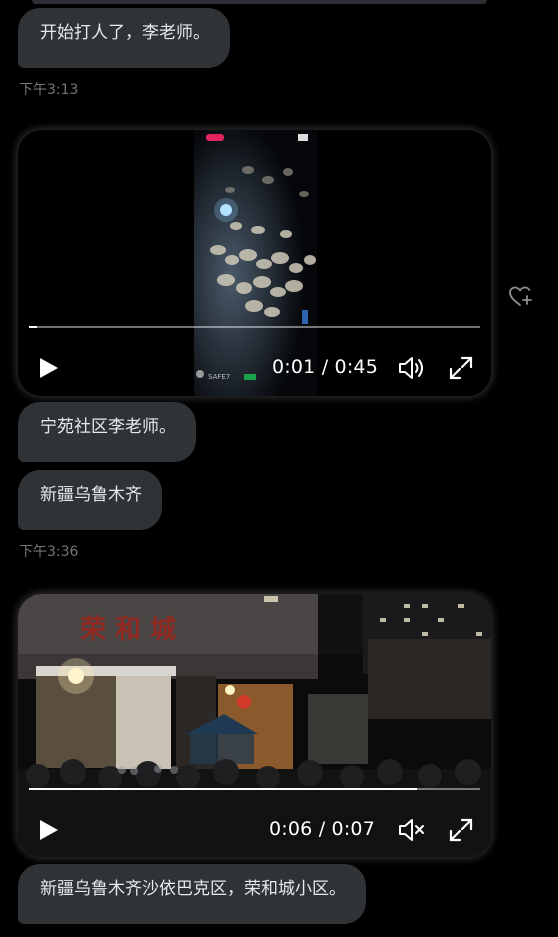  Describe the element at coordinates (521, 297) in the screenshot. I see `heart-plus-icon` at that location.